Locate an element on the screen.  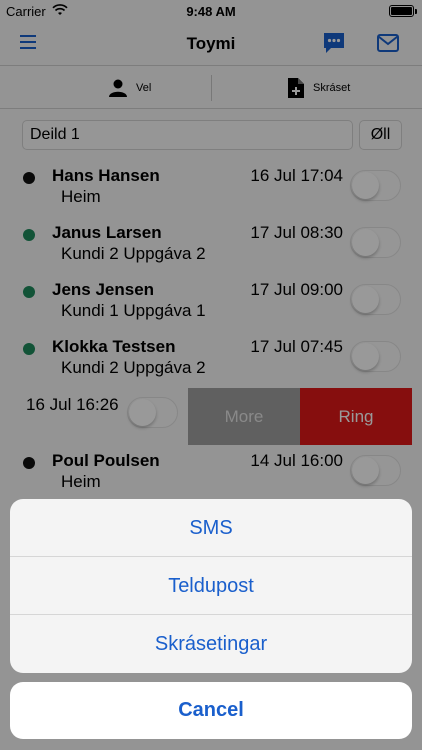
cancel-button: Cancel is located at coordinates (211, 710).